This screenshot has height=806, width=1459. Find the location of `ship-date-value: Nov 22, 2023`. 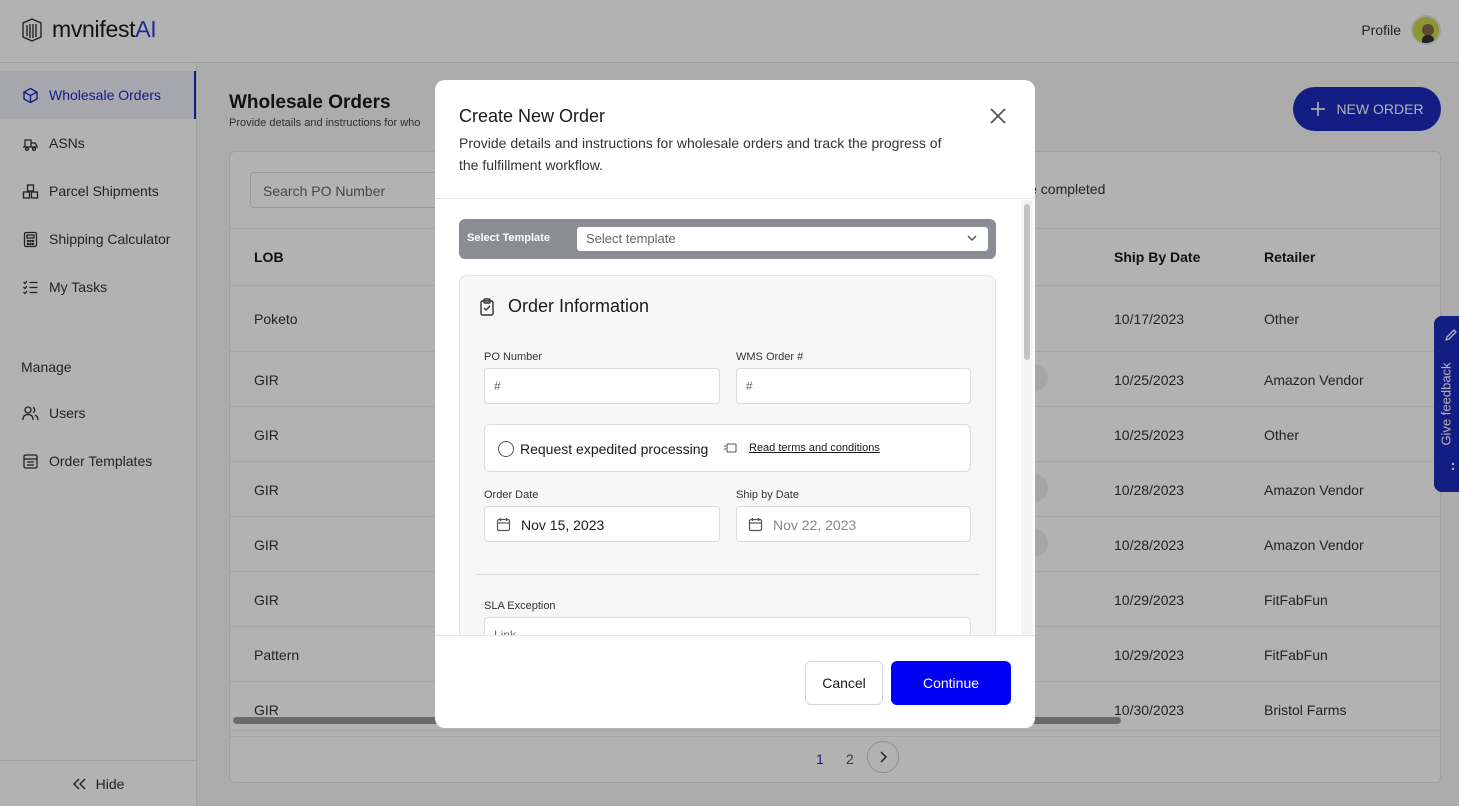

ship-date-value: Nov 22, 2023 is located at coordinates (815, 525).